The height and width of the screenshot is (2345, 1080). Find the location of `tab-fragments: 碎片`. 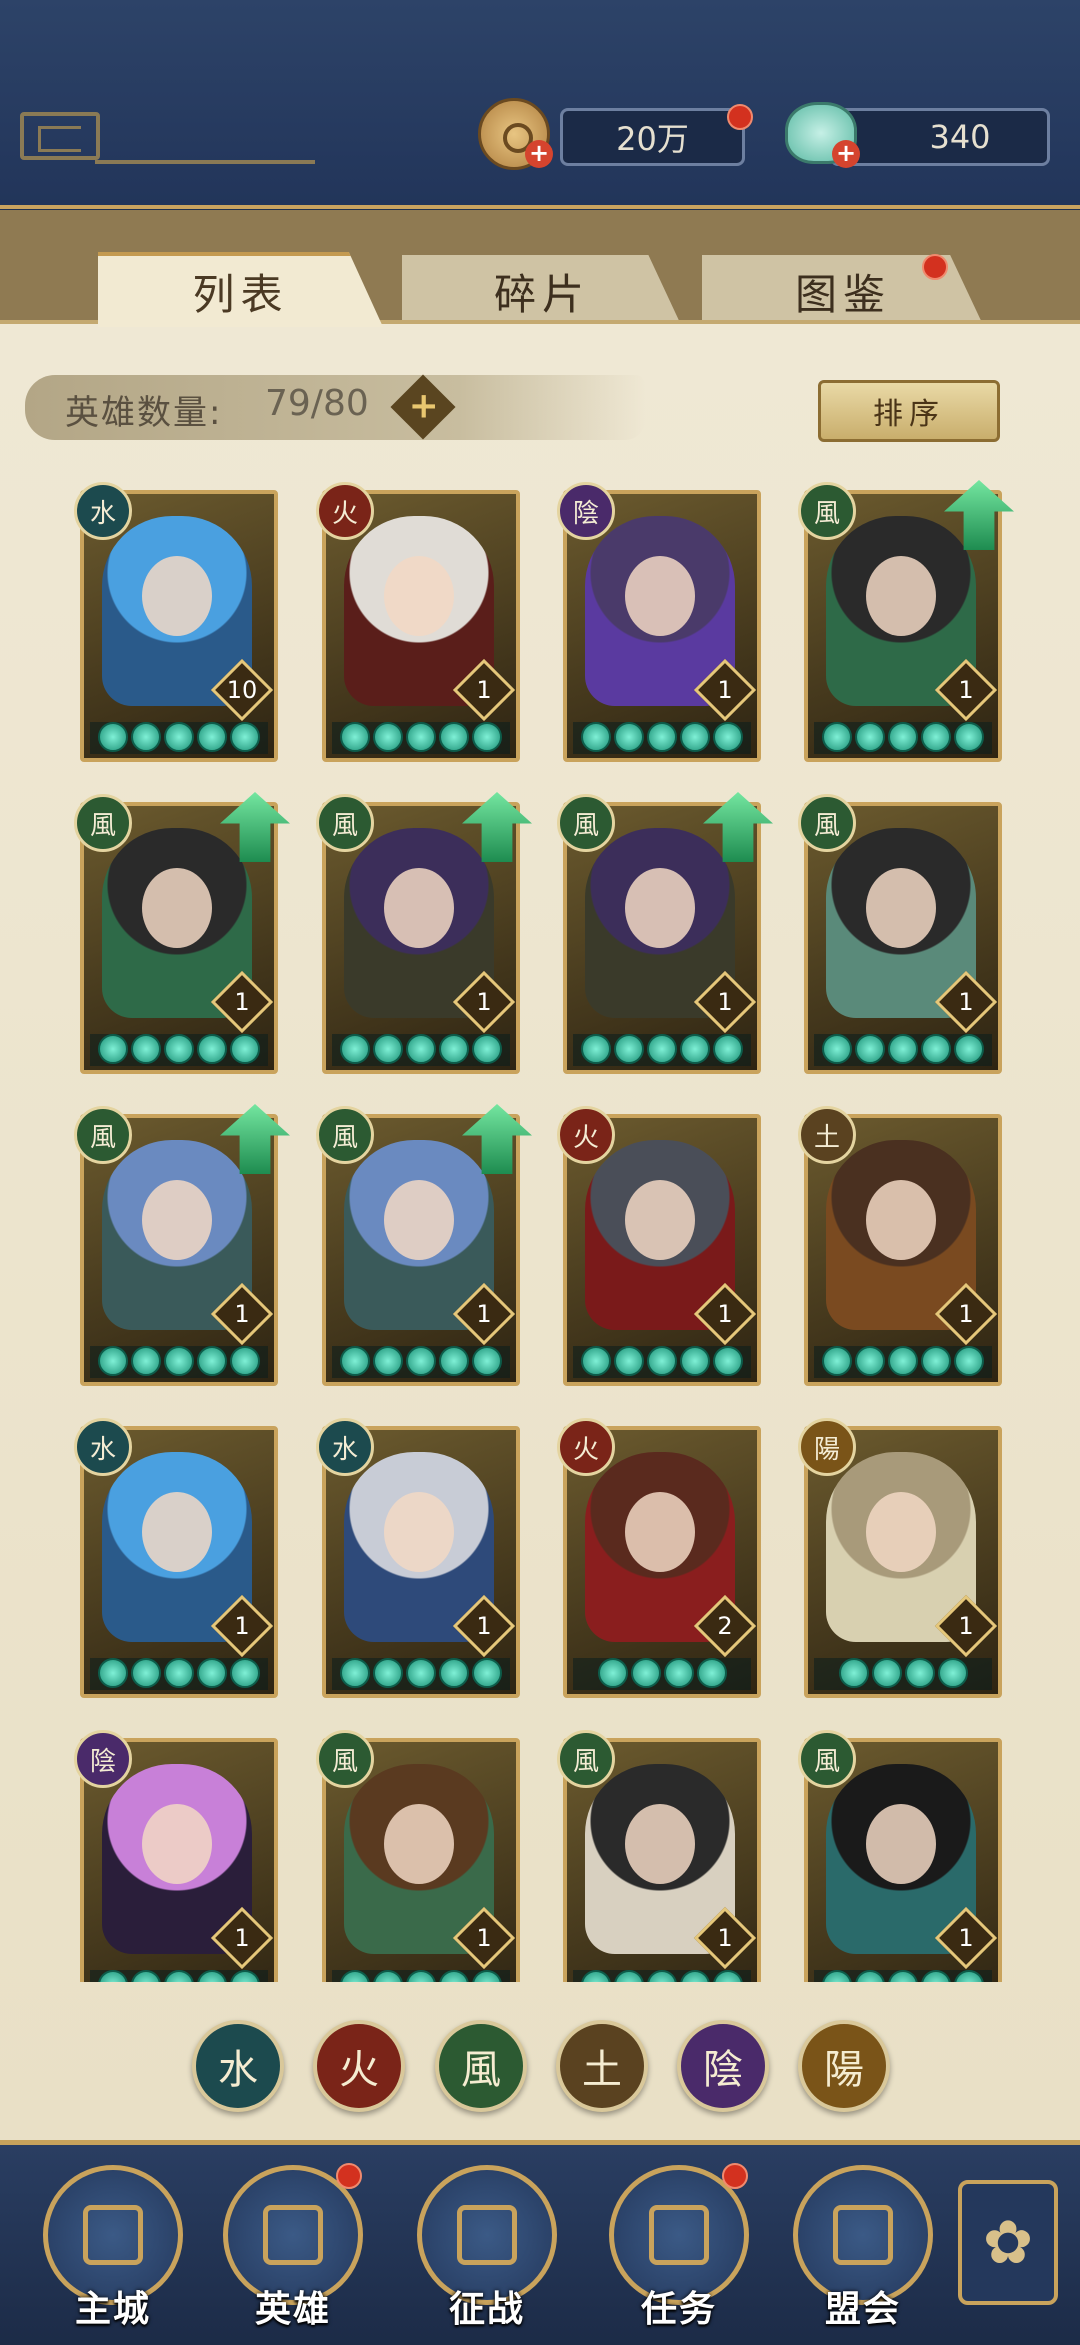

tab-fragments: 碎片 is located at coordinates (542, 291).